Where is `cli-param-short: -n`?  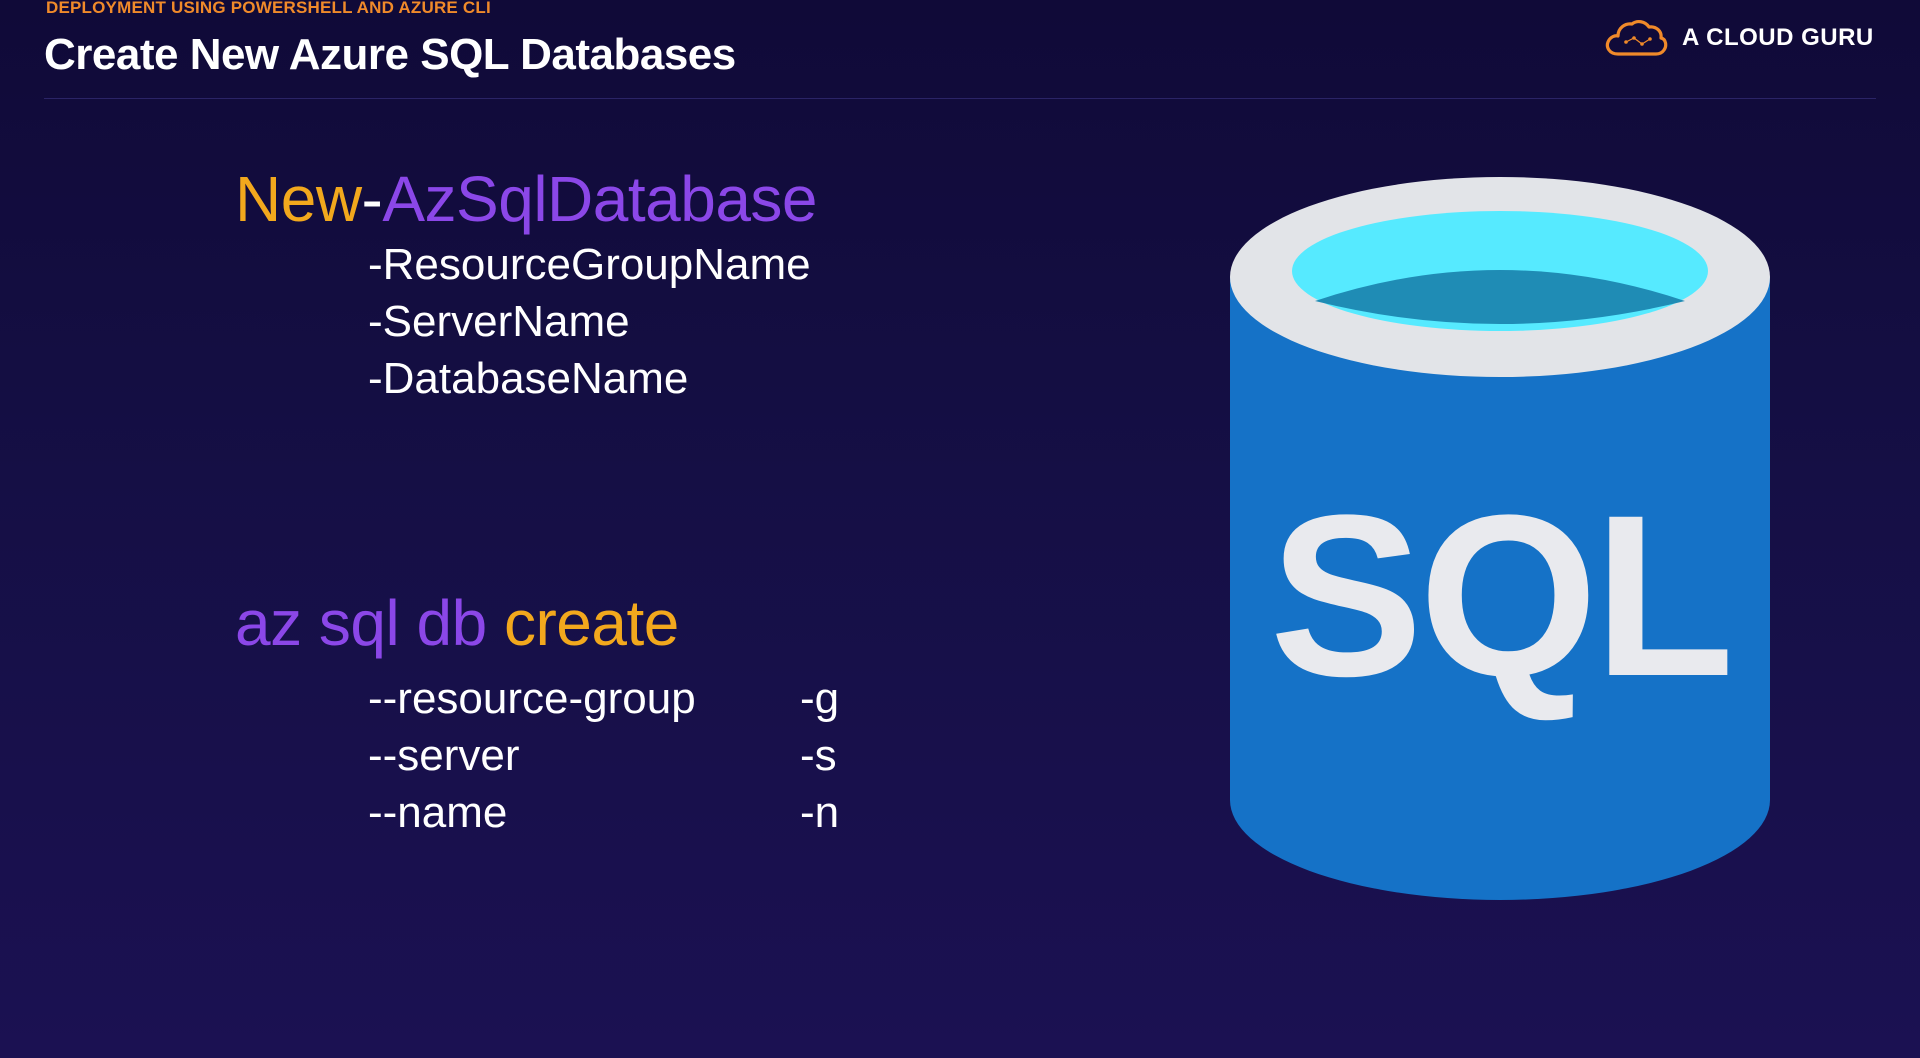
cli-param-short: -n is located at coordinates (820, 812).